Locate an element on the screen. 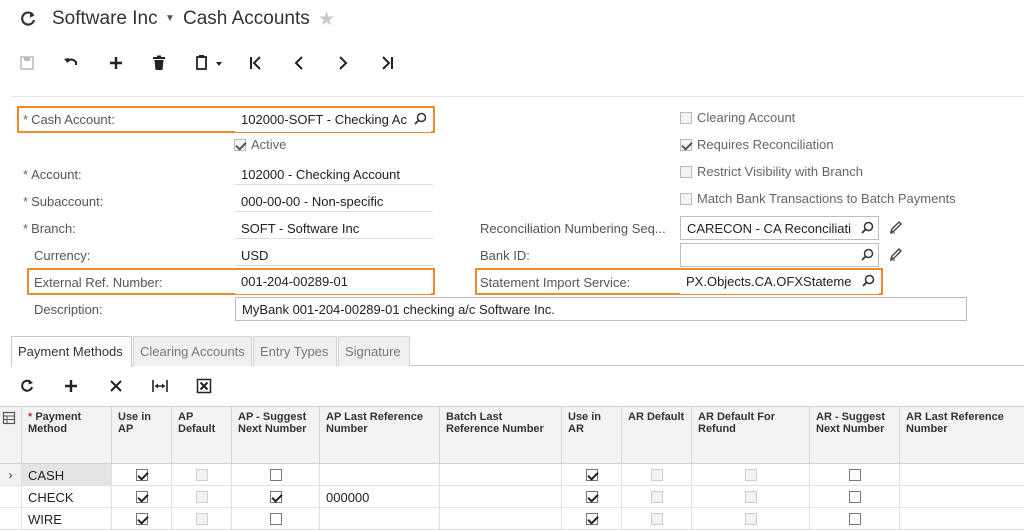  clearing-account-checkbox: Clearing Account is located at coordinates (737, 117).